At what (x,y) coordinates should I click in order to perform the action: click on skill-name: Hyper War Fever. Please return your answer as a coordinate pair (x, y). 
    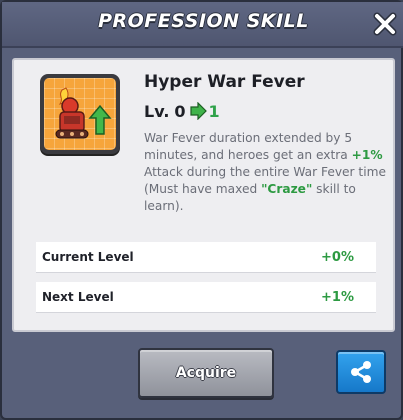
    Looking at the image, I should click on (224, 82).